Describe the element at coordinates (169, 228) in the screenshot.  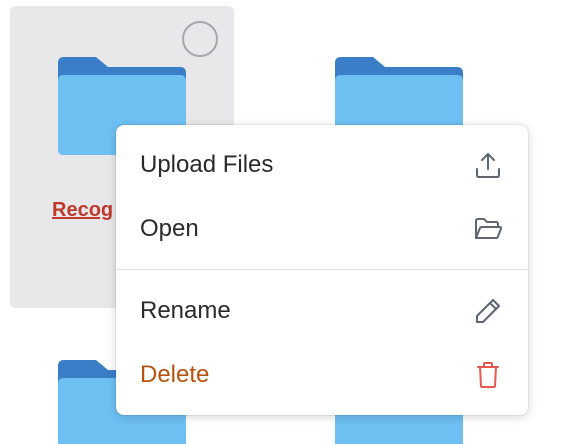
I see `menu-item-label: Open` at that location.